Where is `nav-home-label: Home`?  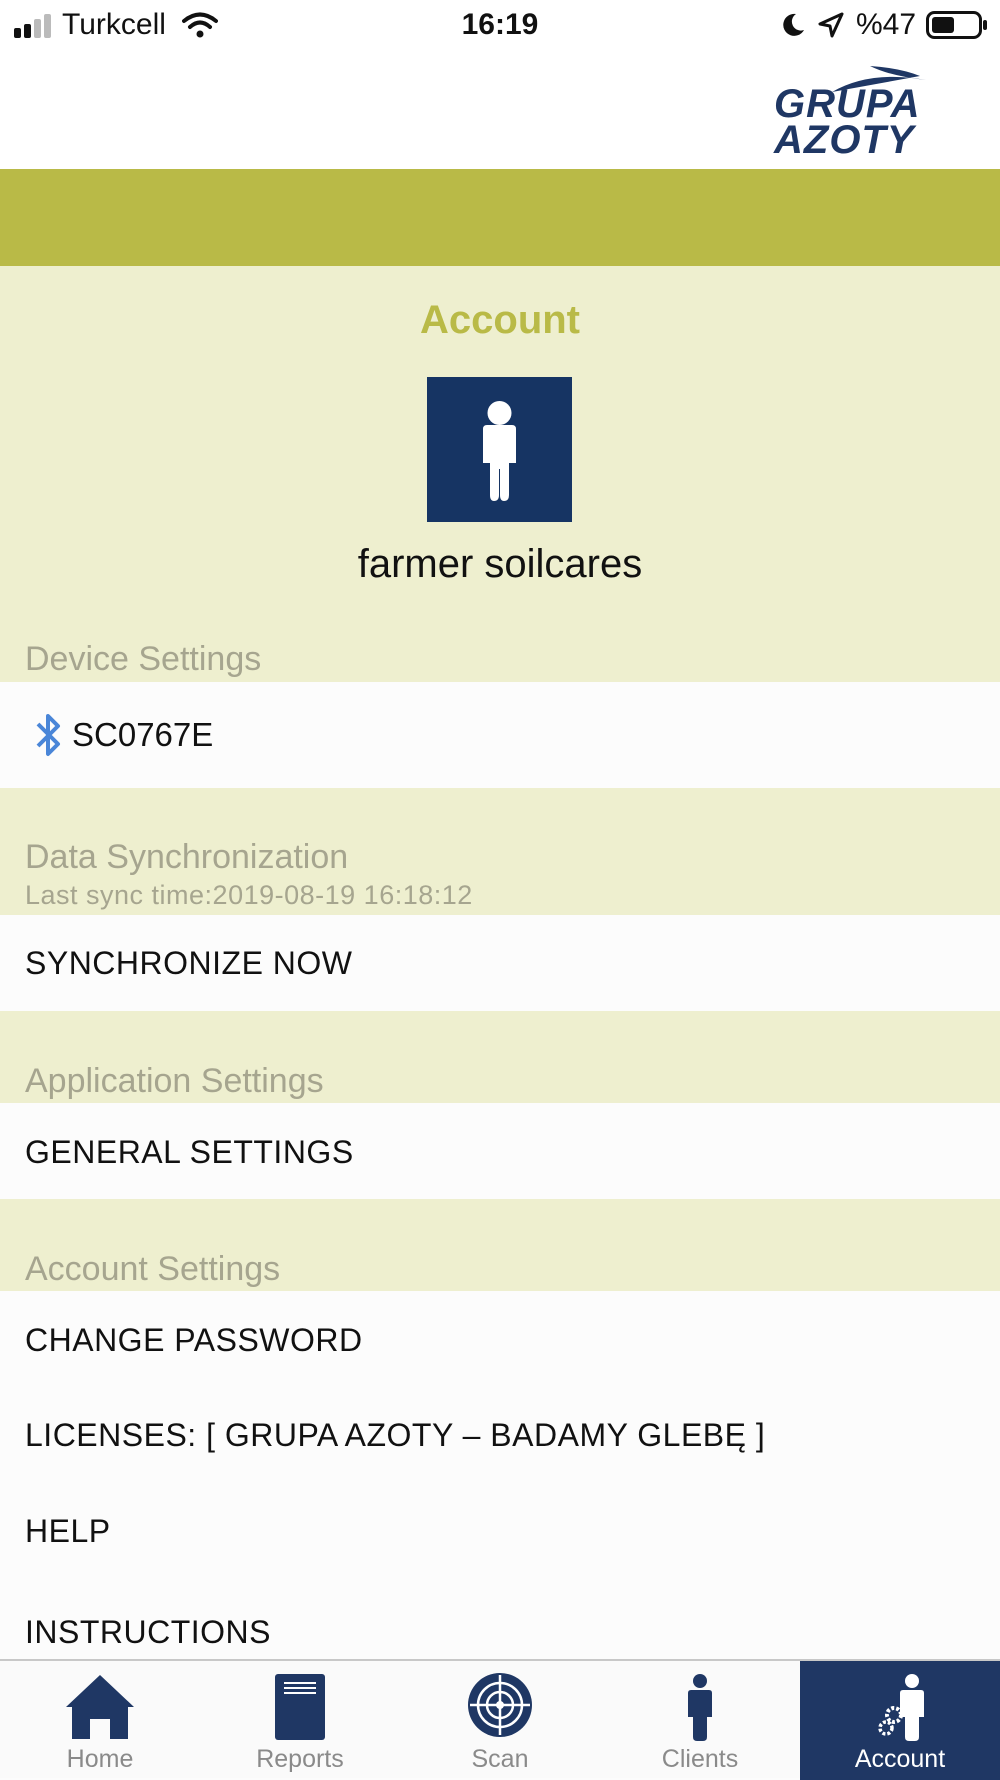 nav-home-label: Home is located at coordinates (100, 1759).